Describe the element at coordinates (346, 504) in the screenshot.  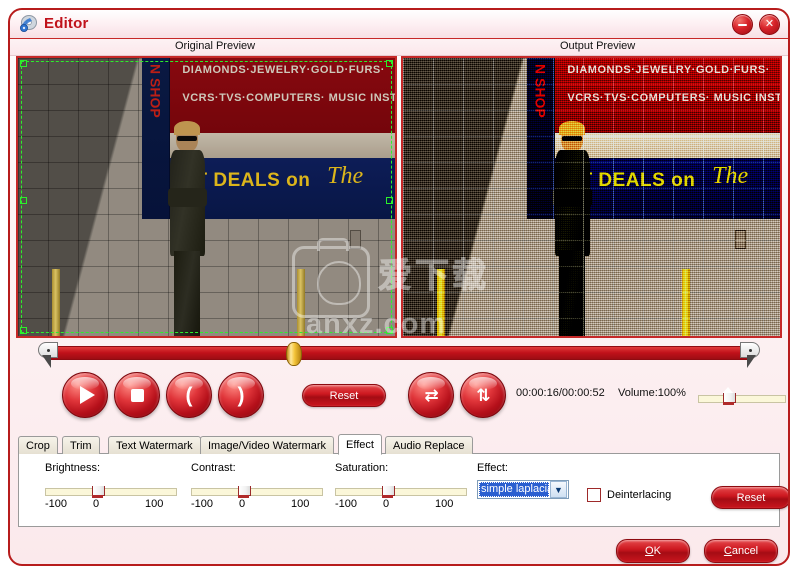
I see `saturation-tick-min: -100` at that location.